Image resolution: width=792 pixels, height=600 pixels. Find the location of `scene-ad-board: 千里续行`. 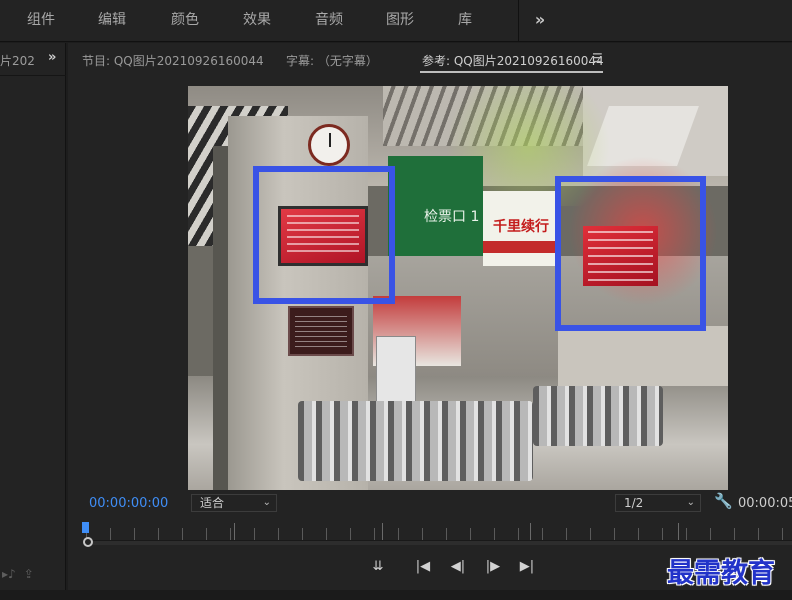

scene-ad-board: 千里续行 is located at coordinates (520, 228).